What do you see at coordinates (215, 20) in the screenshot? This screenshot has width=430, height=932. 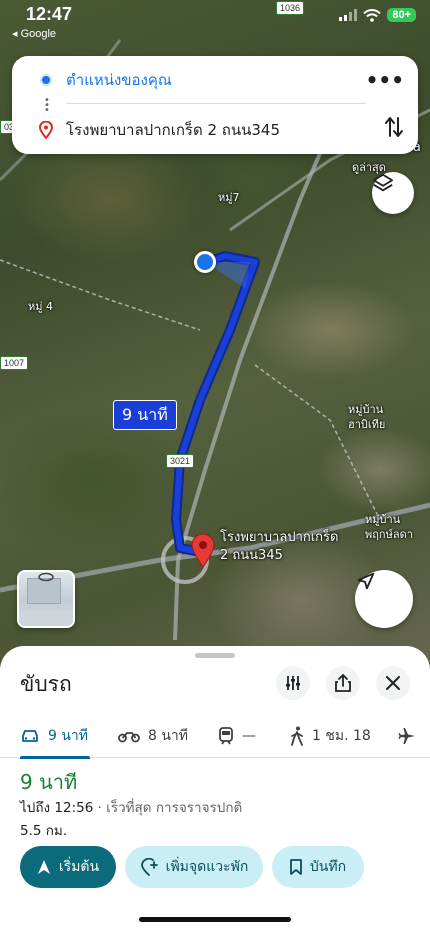 I see `status-bar: 12:47 ◂ Google 80+` at bounding box center [215, 20].